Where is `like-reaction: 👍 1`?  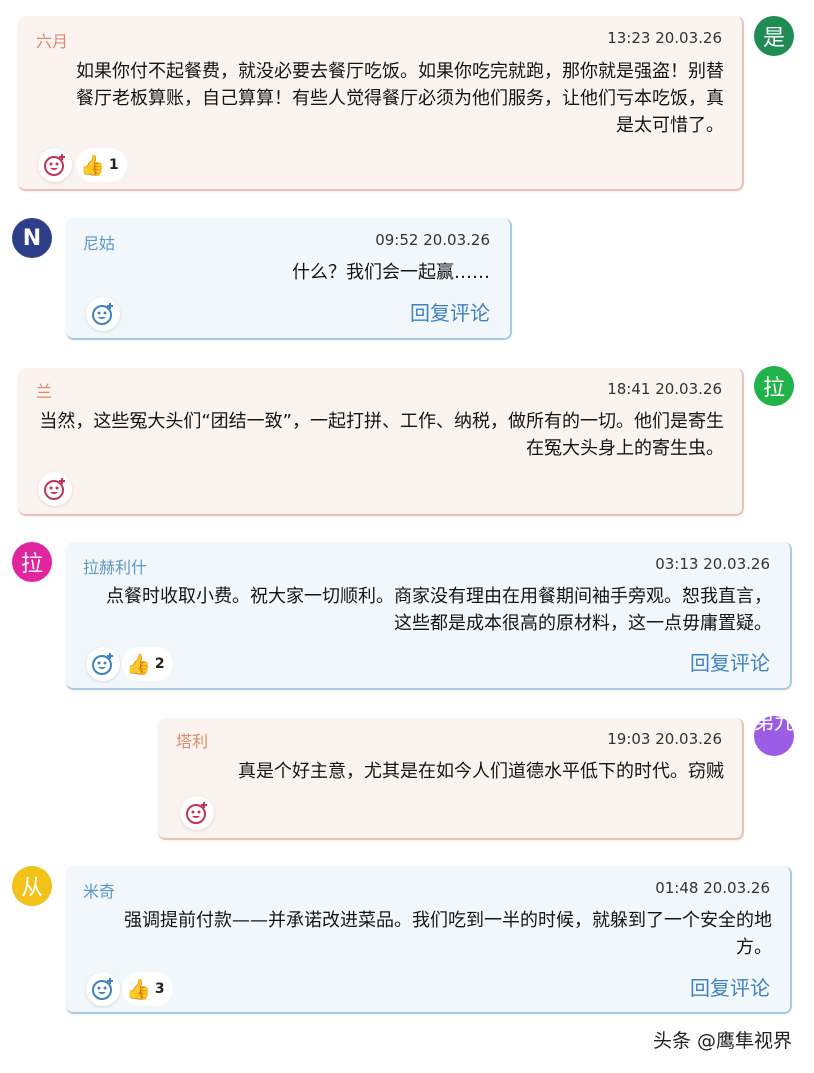
like-reaction: 👍 1 is located at coordinates (101, 165).